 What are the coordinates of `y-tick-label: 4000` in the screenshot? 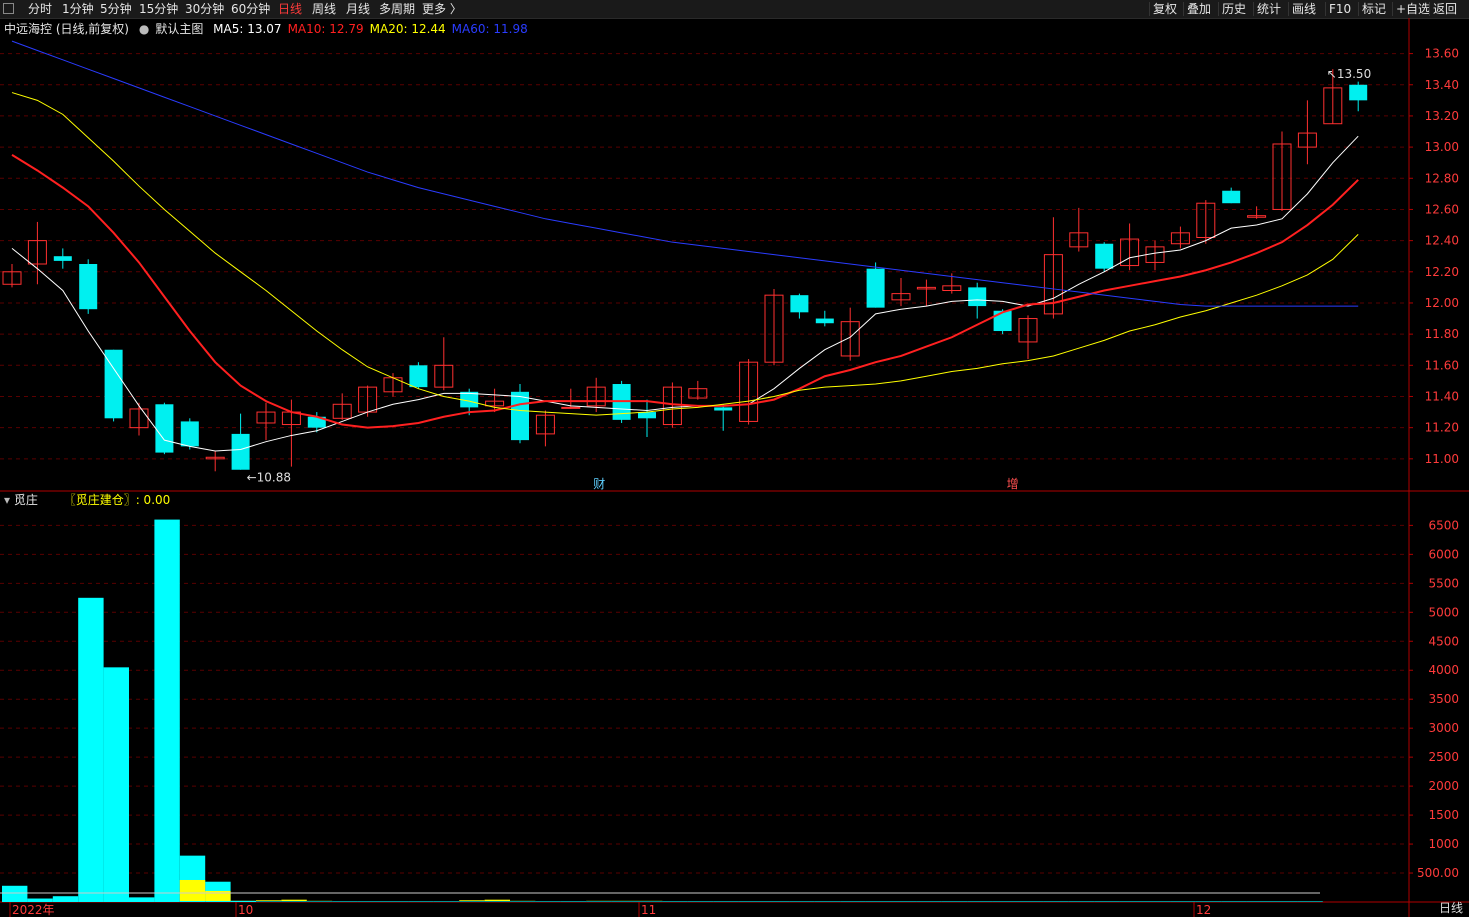 It's located at (1443, 670).